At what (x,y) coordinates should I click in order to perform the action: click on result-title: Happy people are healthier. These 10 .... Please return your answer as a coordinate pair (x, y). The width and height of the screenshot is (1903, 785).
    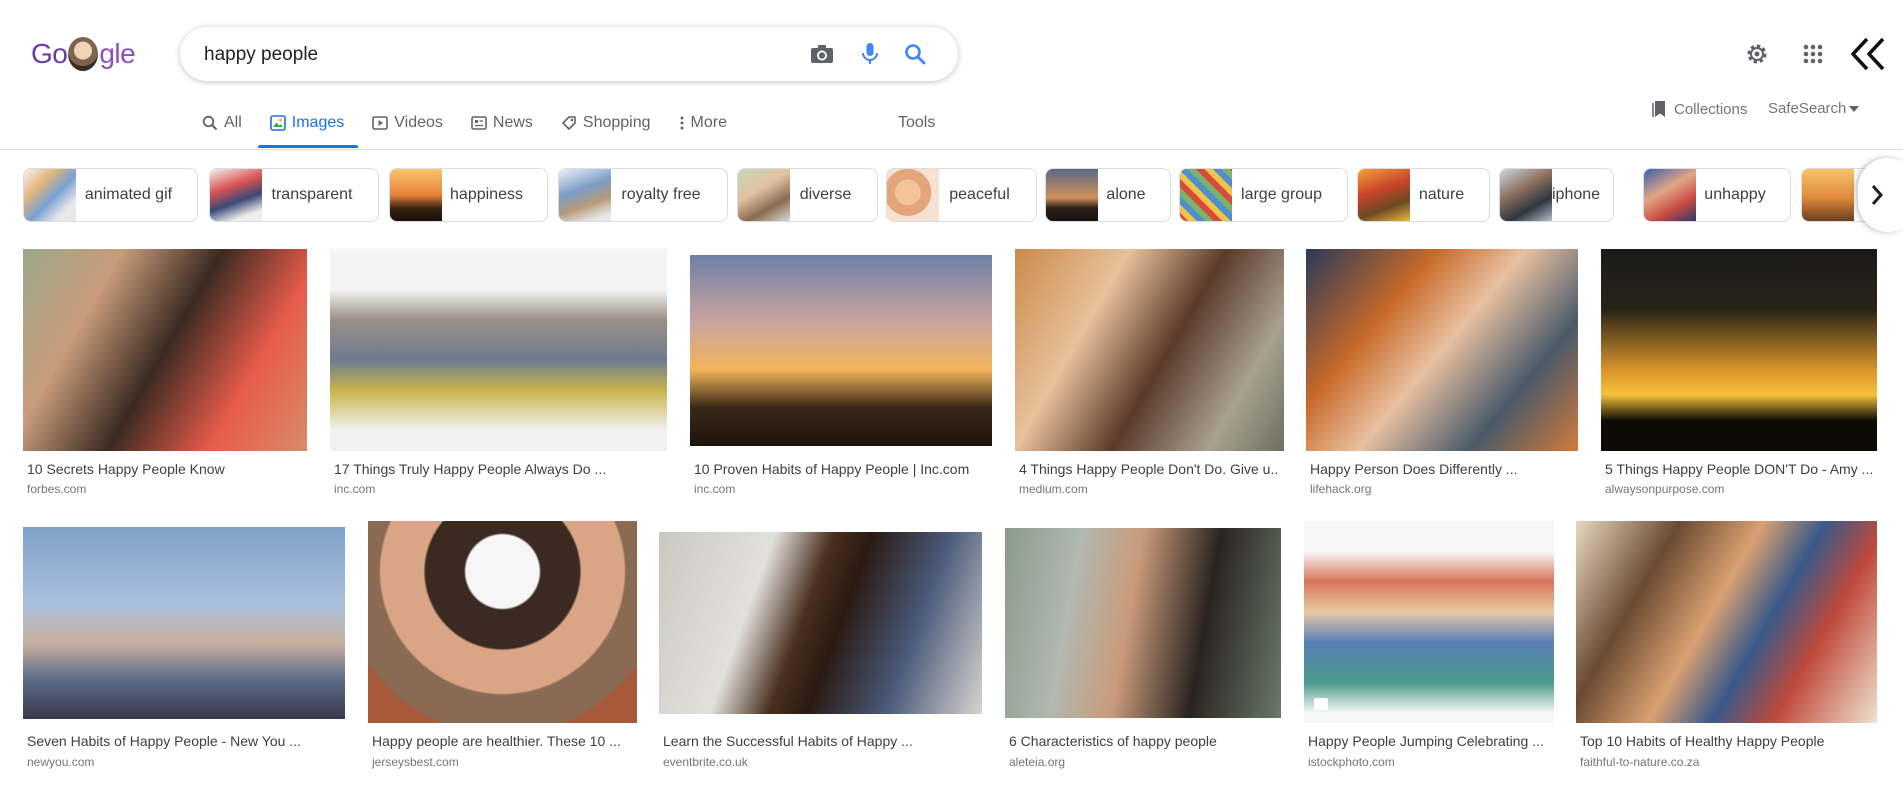
    Looking at the image, I should click on (504, 741).